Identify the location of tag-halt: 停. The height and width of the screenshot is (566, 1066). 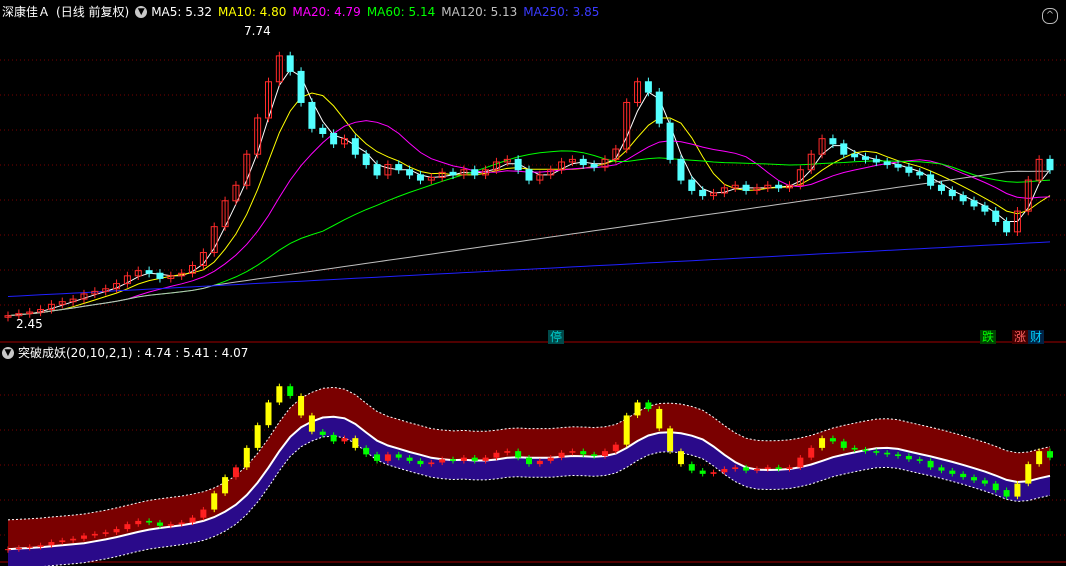
(556, 337).